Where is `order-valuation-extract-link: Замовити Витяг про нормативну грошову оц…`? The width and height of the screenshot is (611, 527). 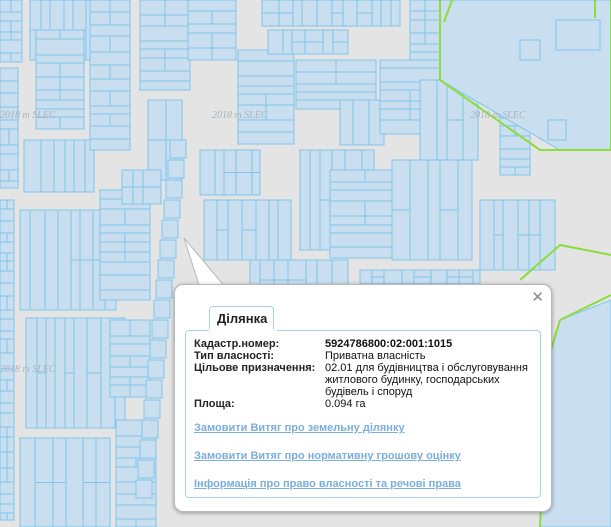
order-valuation-extract-link: Замовити Витяг про нормативну грошову оц… is located at coordinates (327, 456).